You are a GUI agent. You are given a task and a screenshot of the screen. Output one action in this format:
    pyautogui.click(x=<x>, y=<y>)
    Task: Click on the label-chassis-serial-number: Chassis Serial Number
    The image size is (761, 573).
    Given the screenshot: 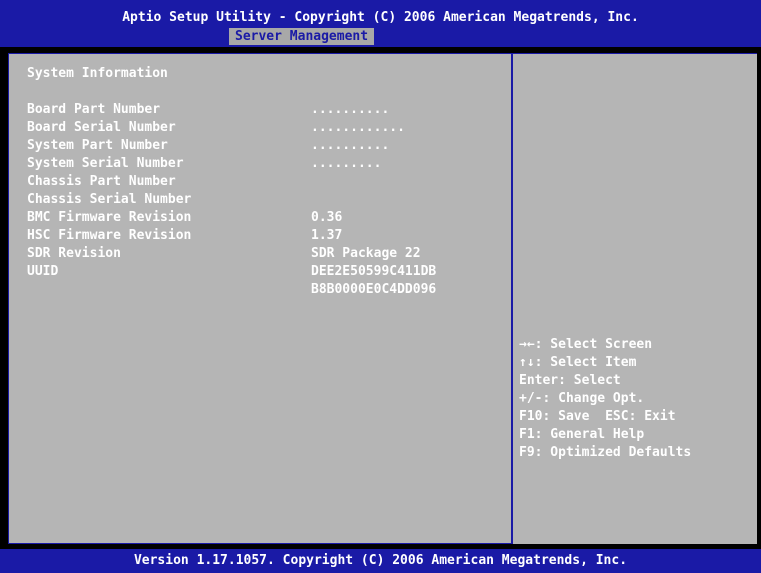 What is the action you would take?
    pyautogui.click(x=109, y=199)
    